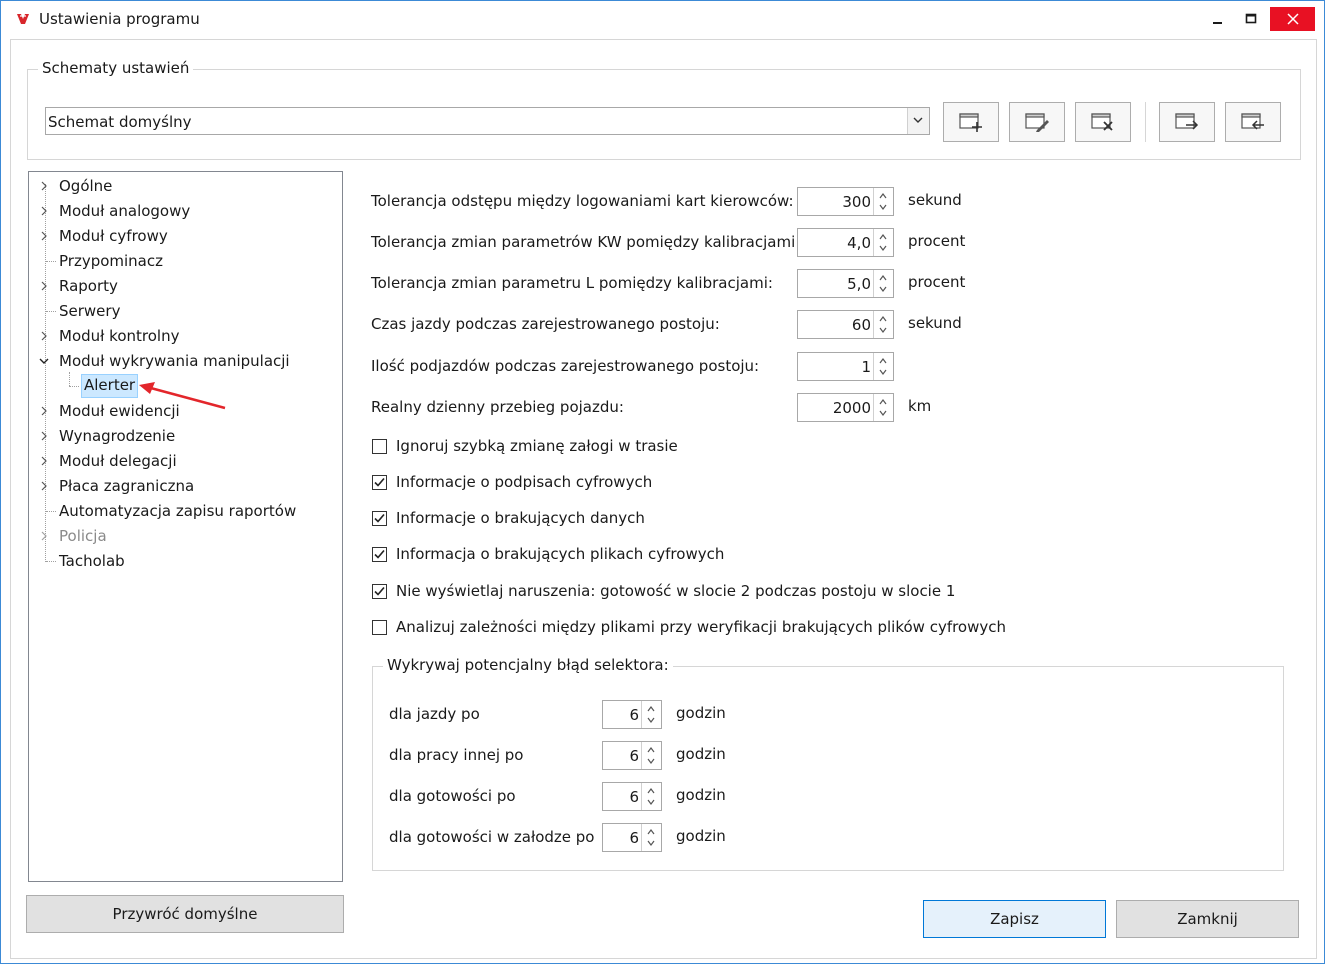 The image size is (1325, 964). Describe the element at coordinates (1014, 919) in the screenshot. I see `save-button: Zapisz` at that location.